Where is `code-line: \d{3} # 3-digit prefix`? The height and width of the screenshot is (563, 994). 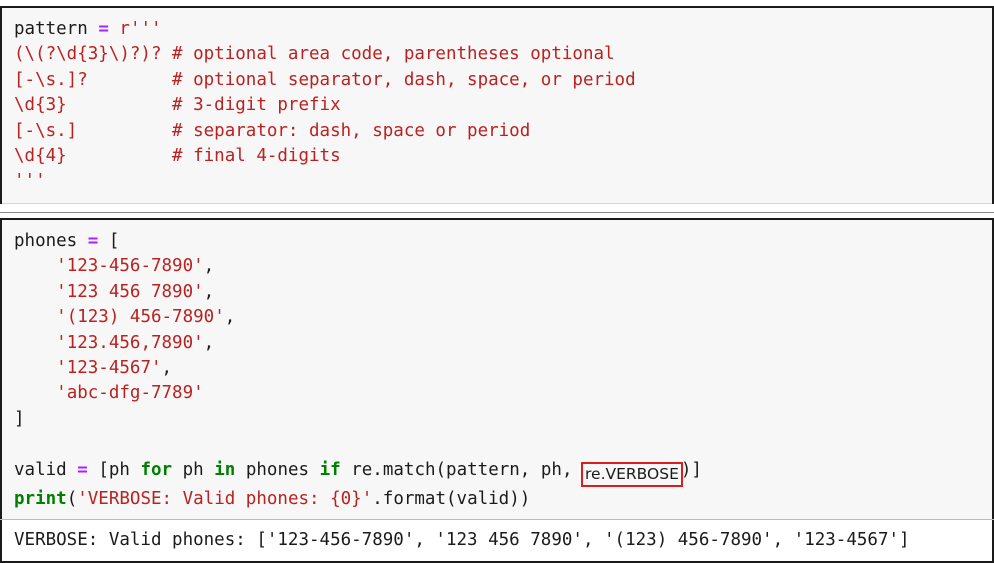 code-line: \d{3} # 3-digit prefix is located at coordinates (504, 105).